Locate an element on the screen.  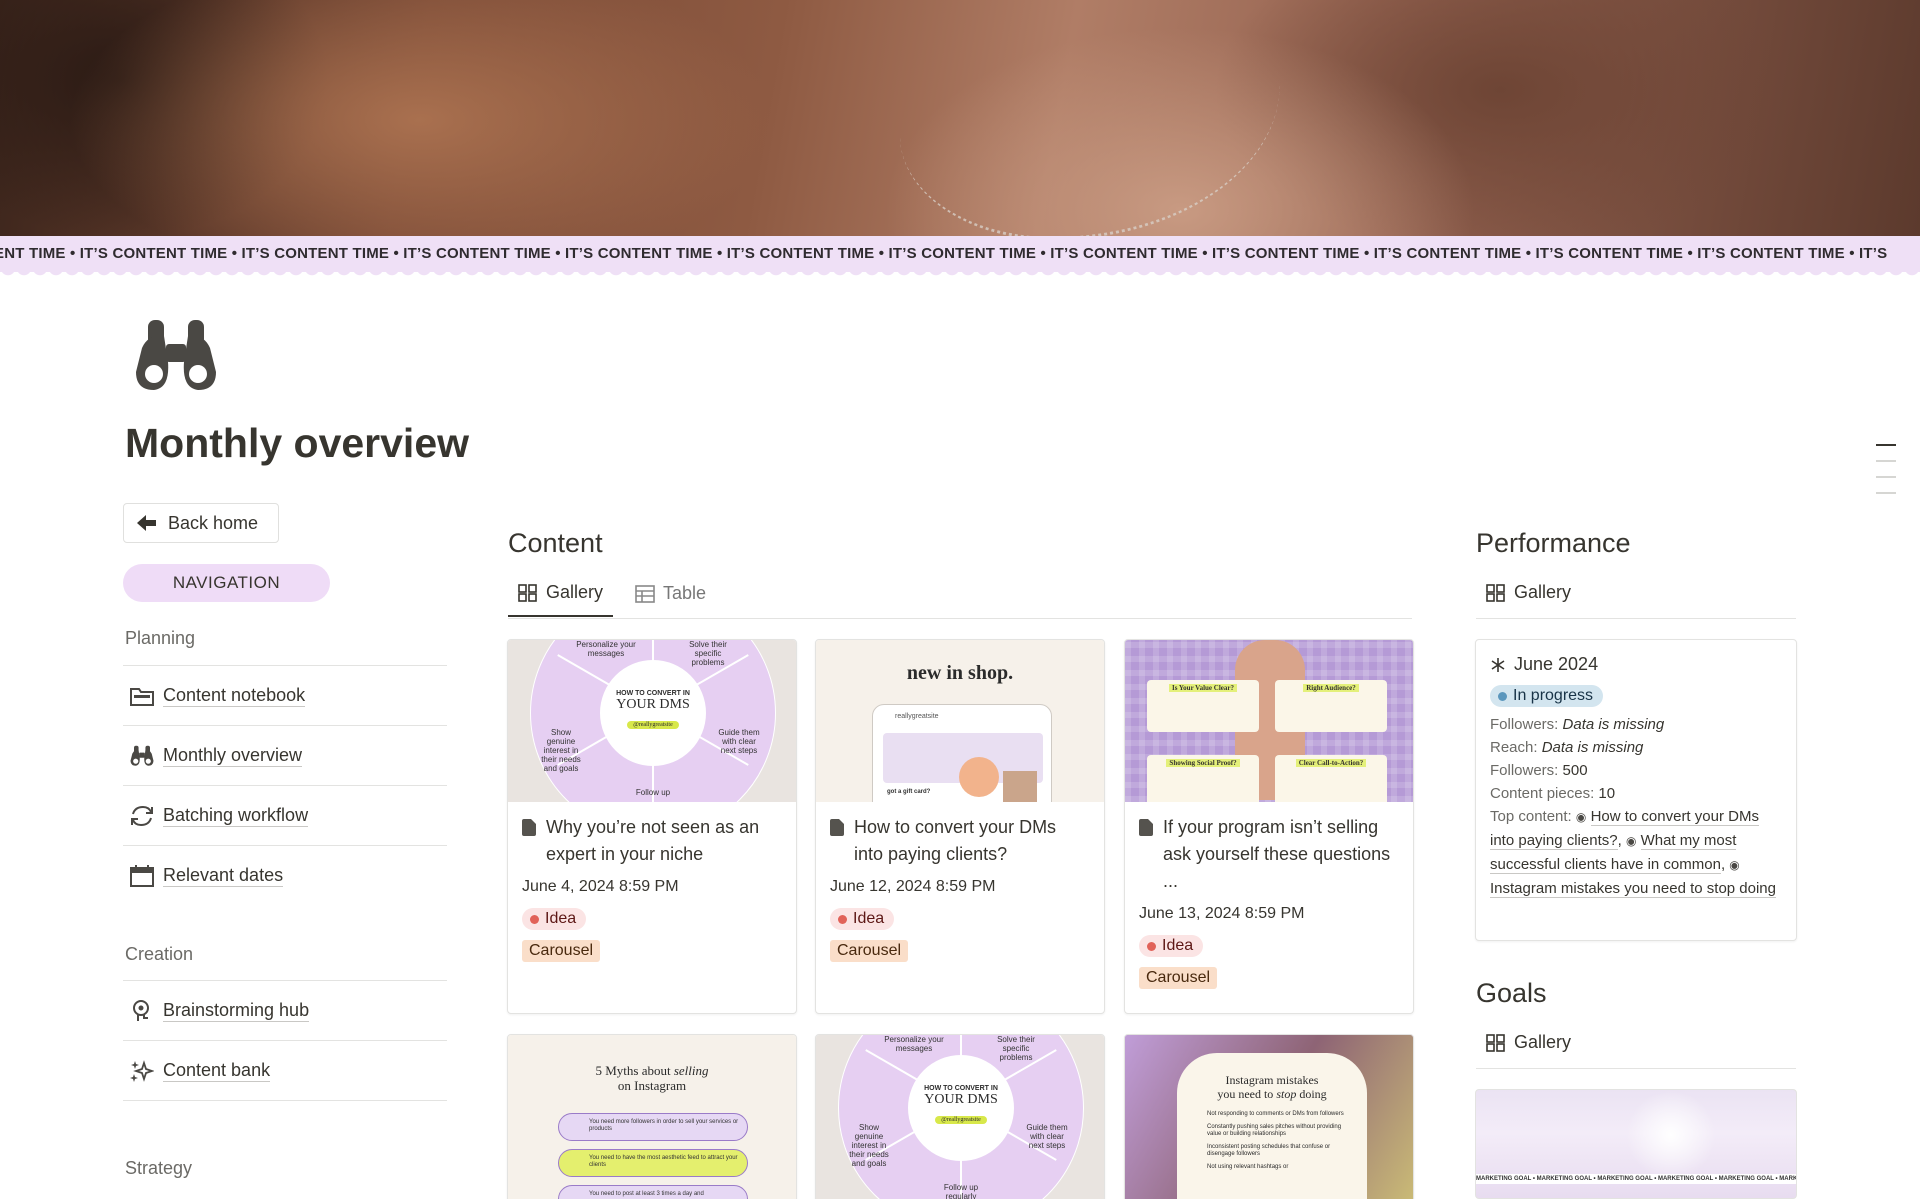
thumb-text: 5 Myths about is located at coordinates (633, 1070).